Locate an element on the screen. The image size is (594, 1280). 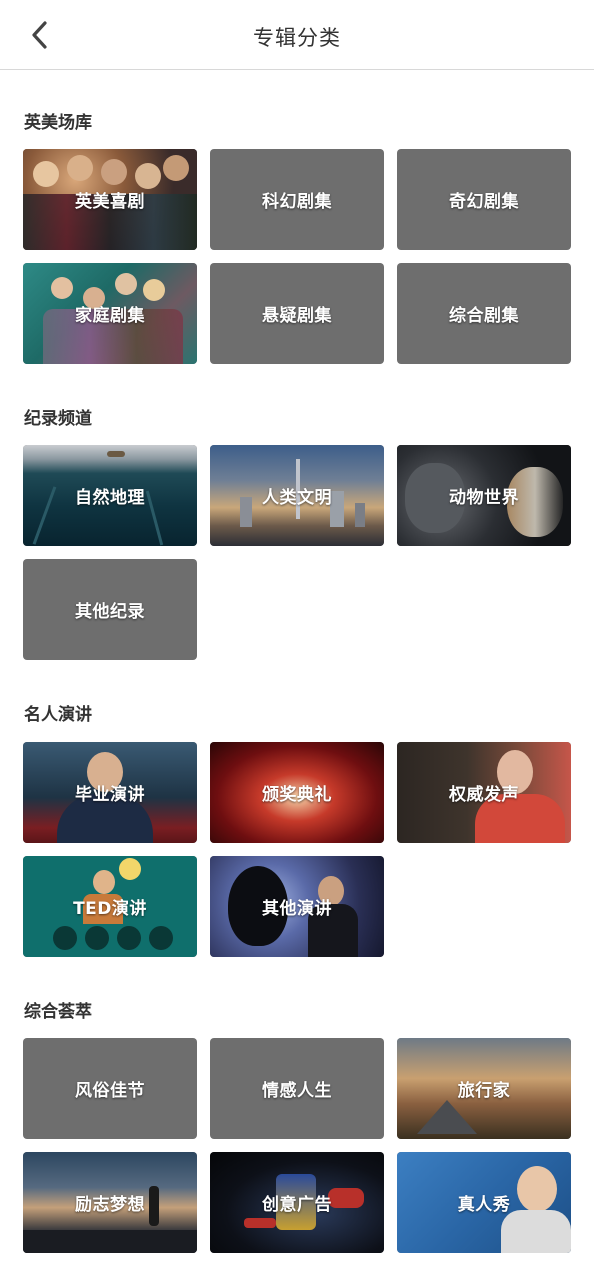
tile-label: 风俗佳节 is located at coordinates (110, 1091).